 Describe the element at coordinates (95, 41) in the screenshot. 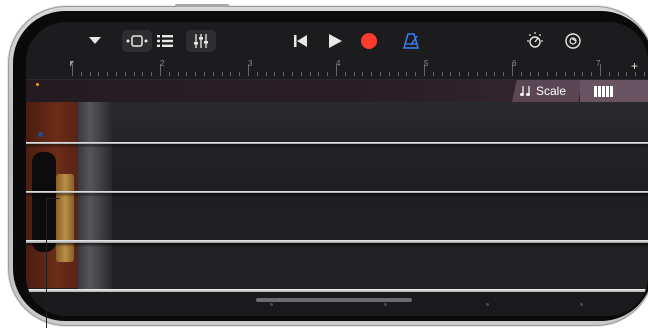

I see `dropdown-icon` at that location.